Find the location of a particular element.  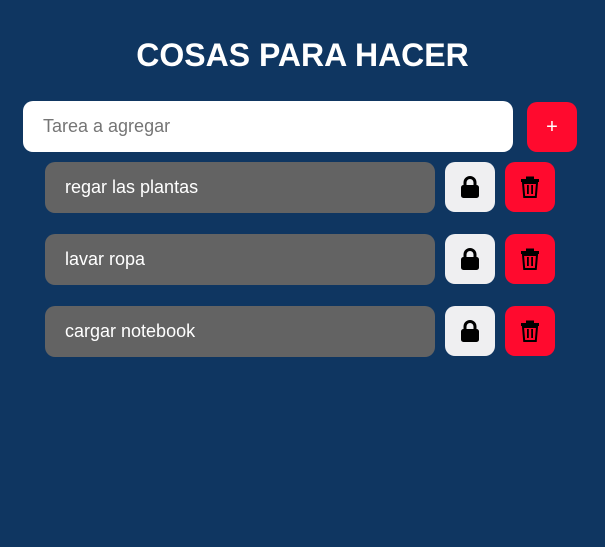

page-title: COSAS PARA HACER is located at coordinates (302, 55).